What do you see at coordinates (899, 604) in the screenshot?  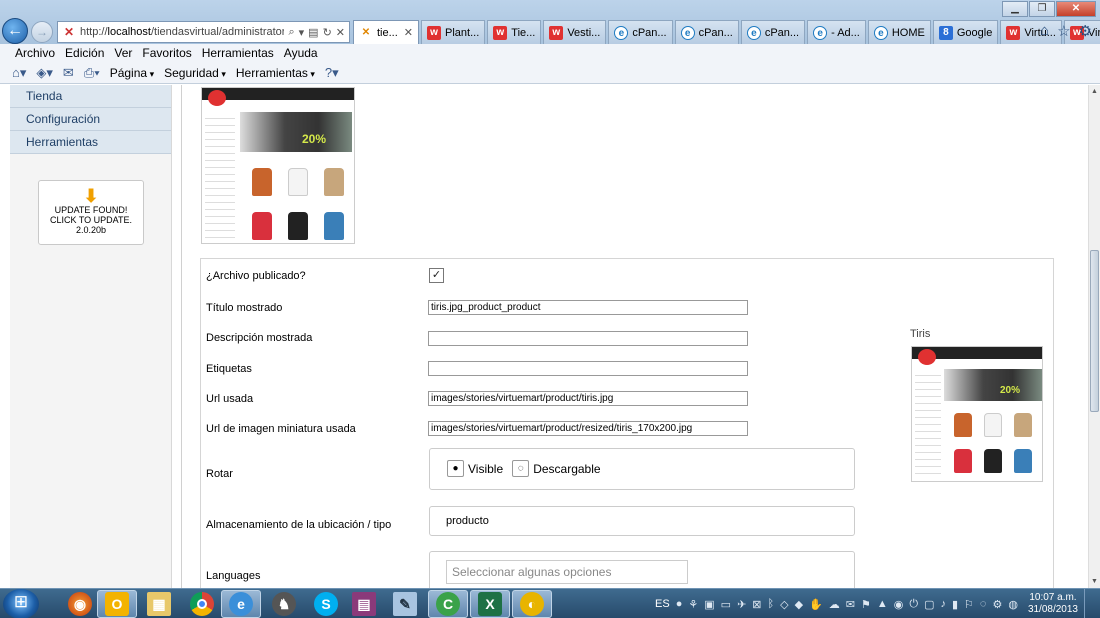 I see `tray-icon-orange: ◉` at bounding box center [899, 604].